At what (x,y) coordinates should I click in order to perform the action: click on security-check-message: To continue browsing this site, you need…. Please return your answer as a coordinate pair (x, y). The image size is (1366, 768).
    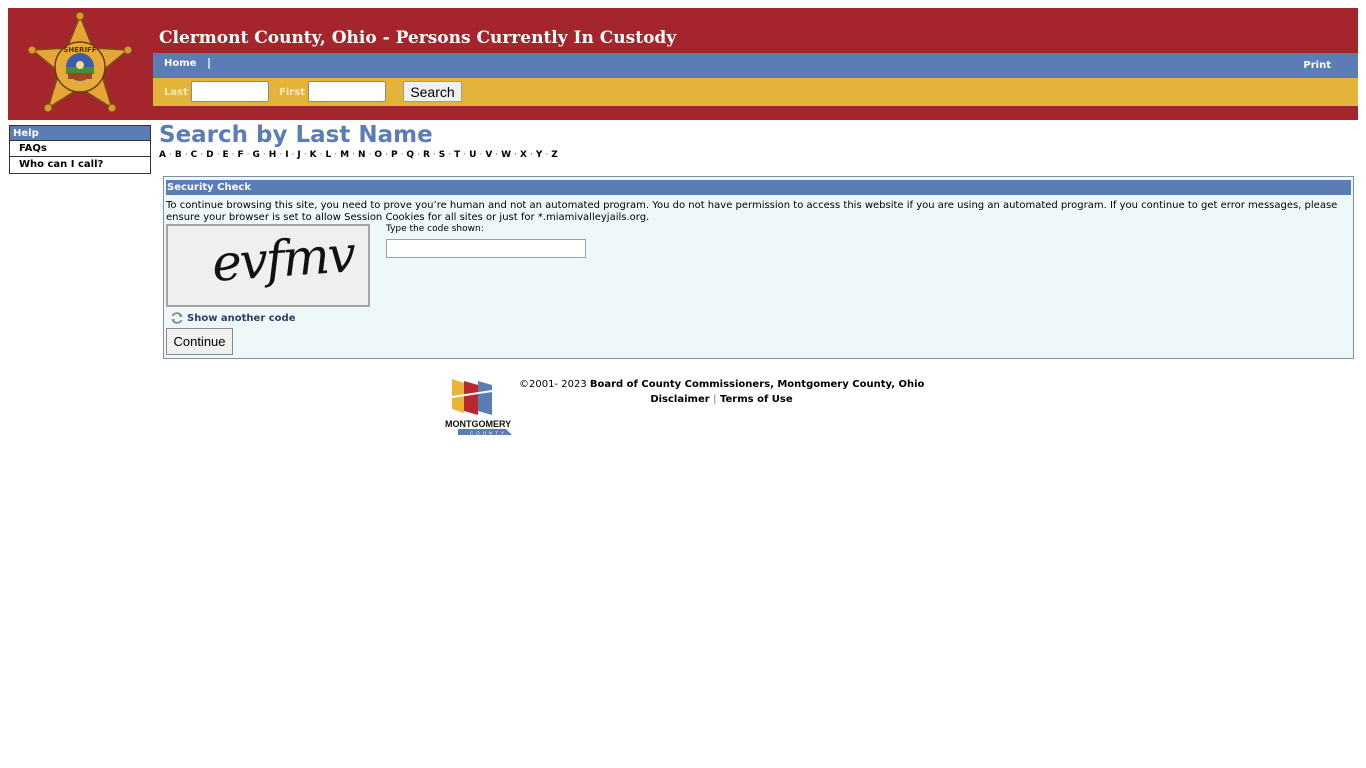
    Looking at the image, I should click on (752, 211).